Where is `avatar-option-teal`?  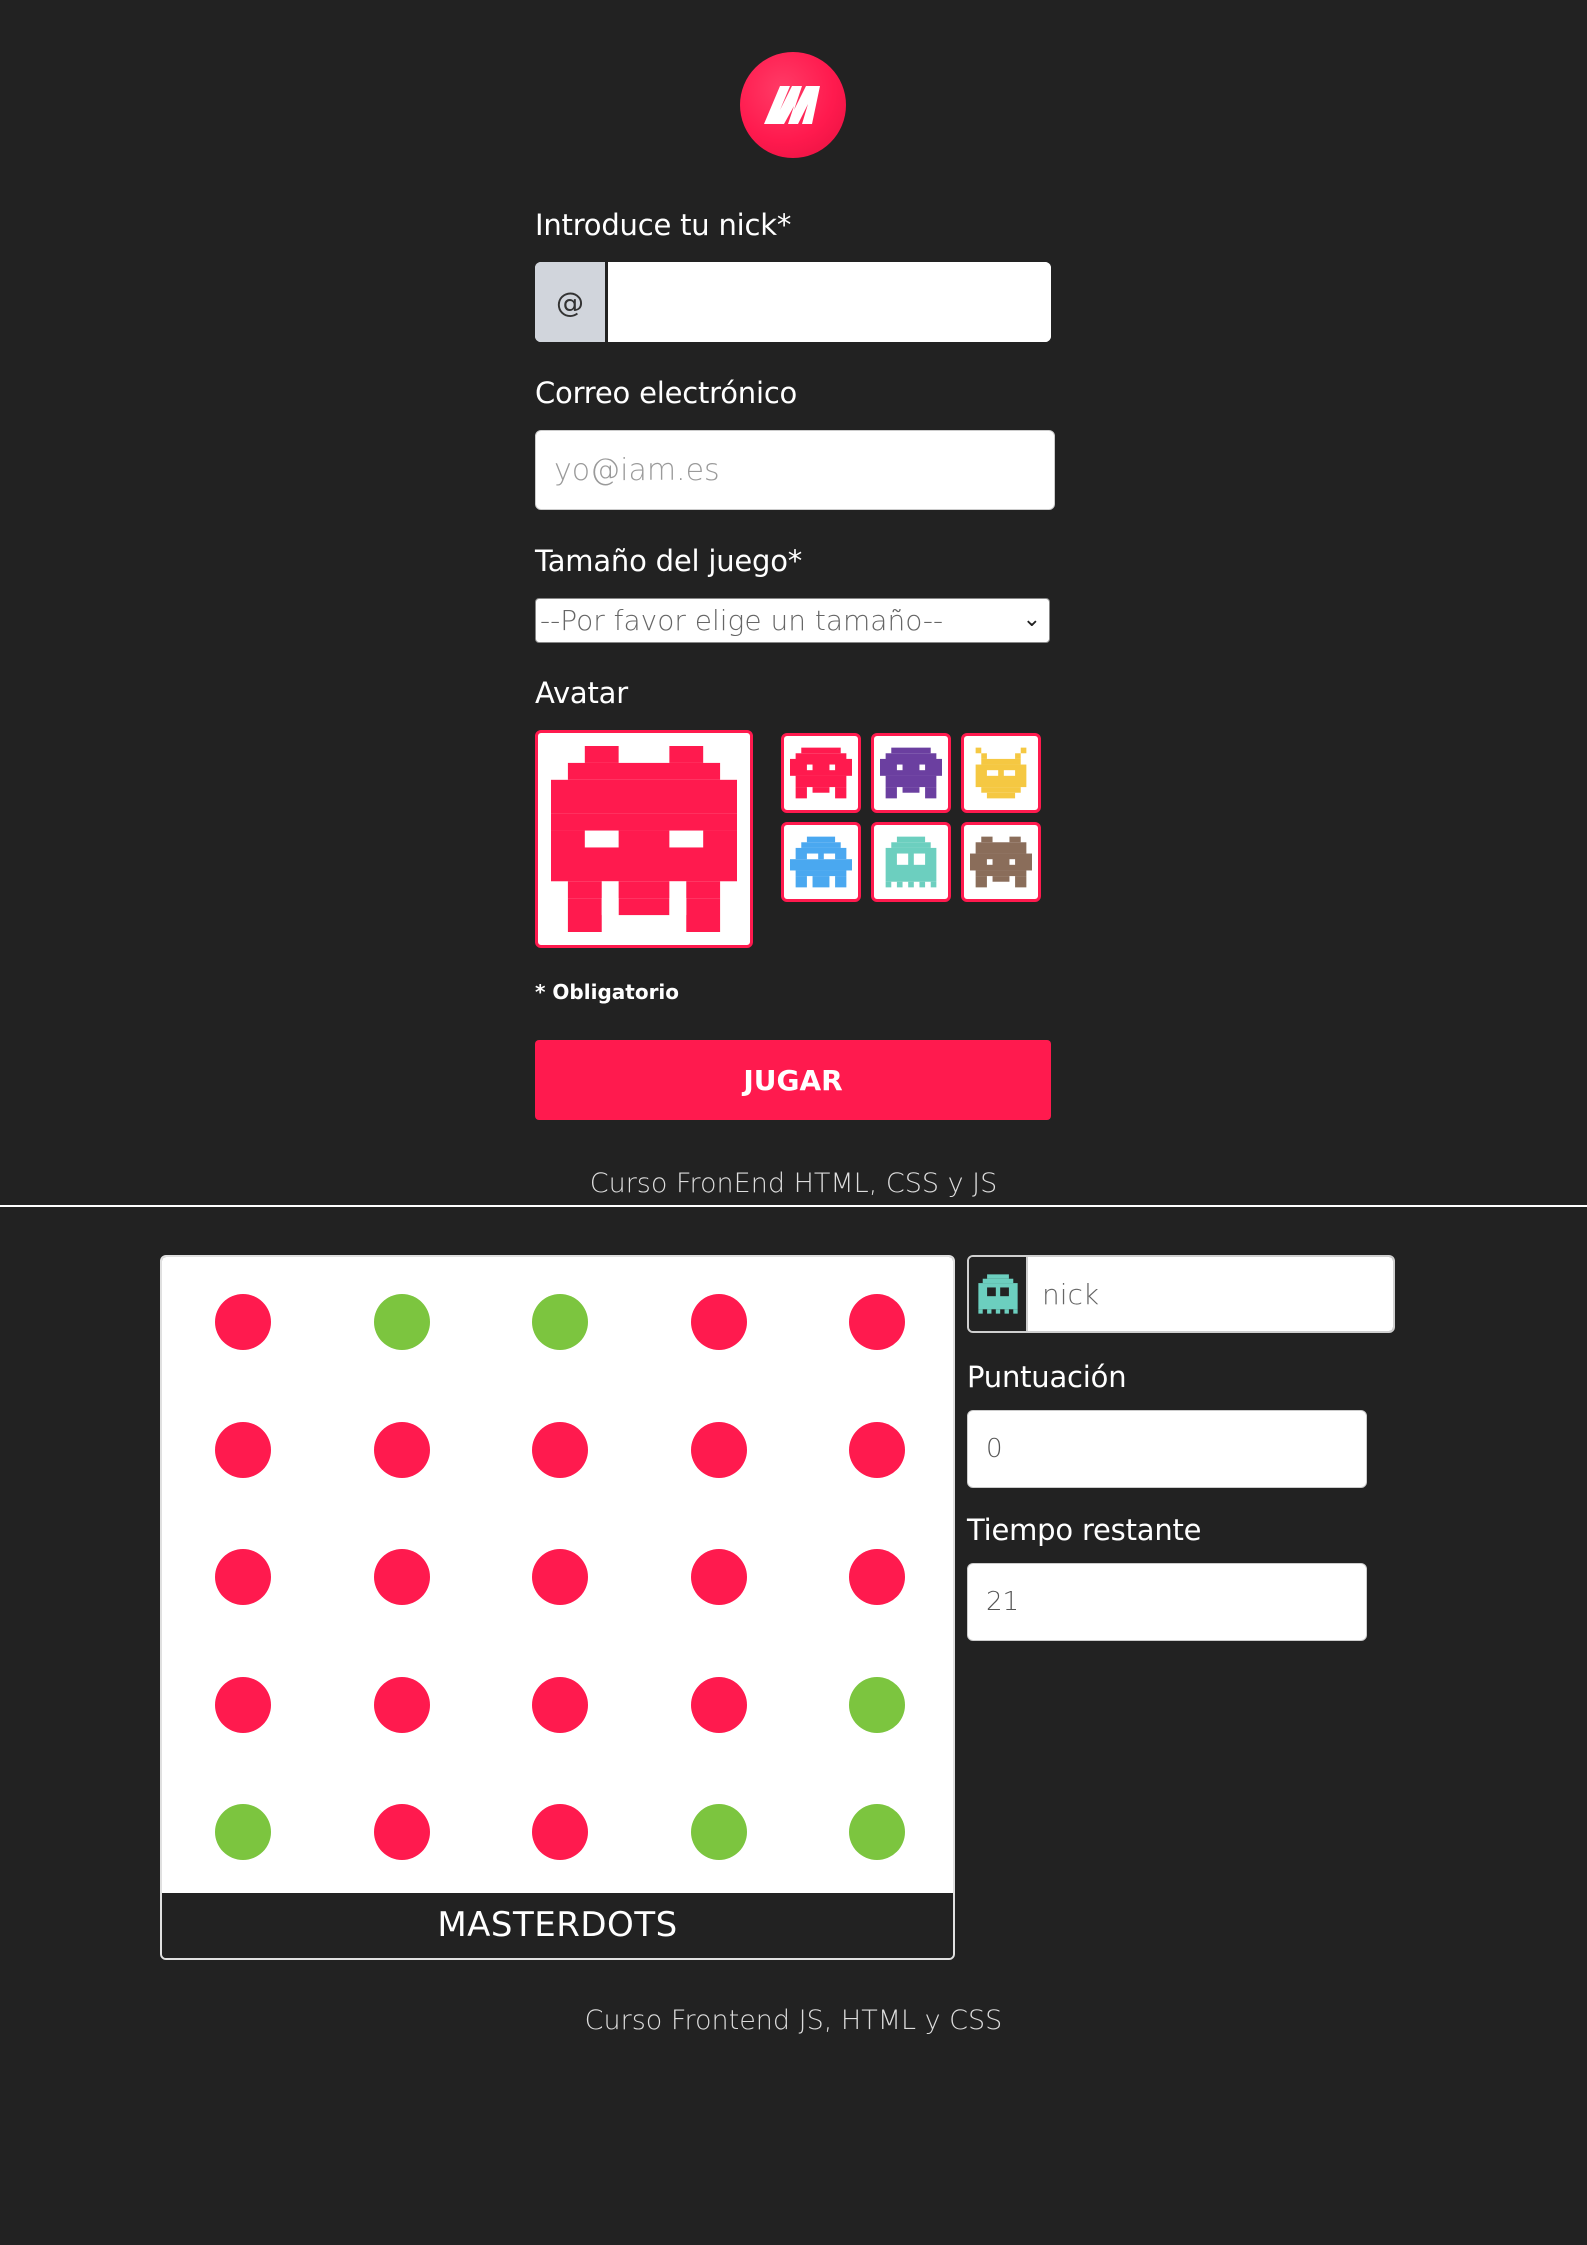
avatar-option-teal is located at coordinates (911, 862).